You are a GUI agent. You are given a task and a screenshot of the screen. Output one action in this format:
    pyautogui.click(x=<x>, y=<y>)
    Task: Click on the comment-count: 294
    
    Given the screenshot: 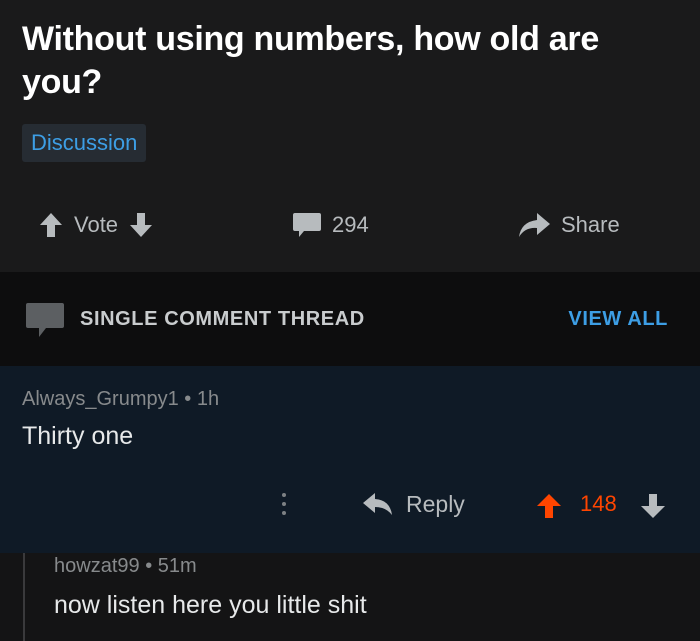 What is the action you would take?
    pyautogui.click(x=350, y=224)
    